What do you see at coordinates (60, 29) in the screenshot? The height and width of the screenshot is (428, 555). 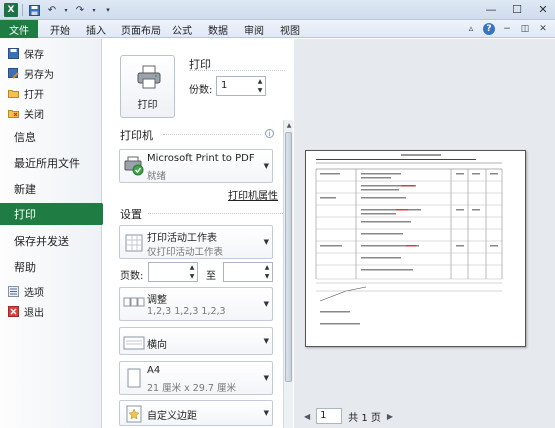 I see `tab-home: 开始` at bounding box center [60, 29].